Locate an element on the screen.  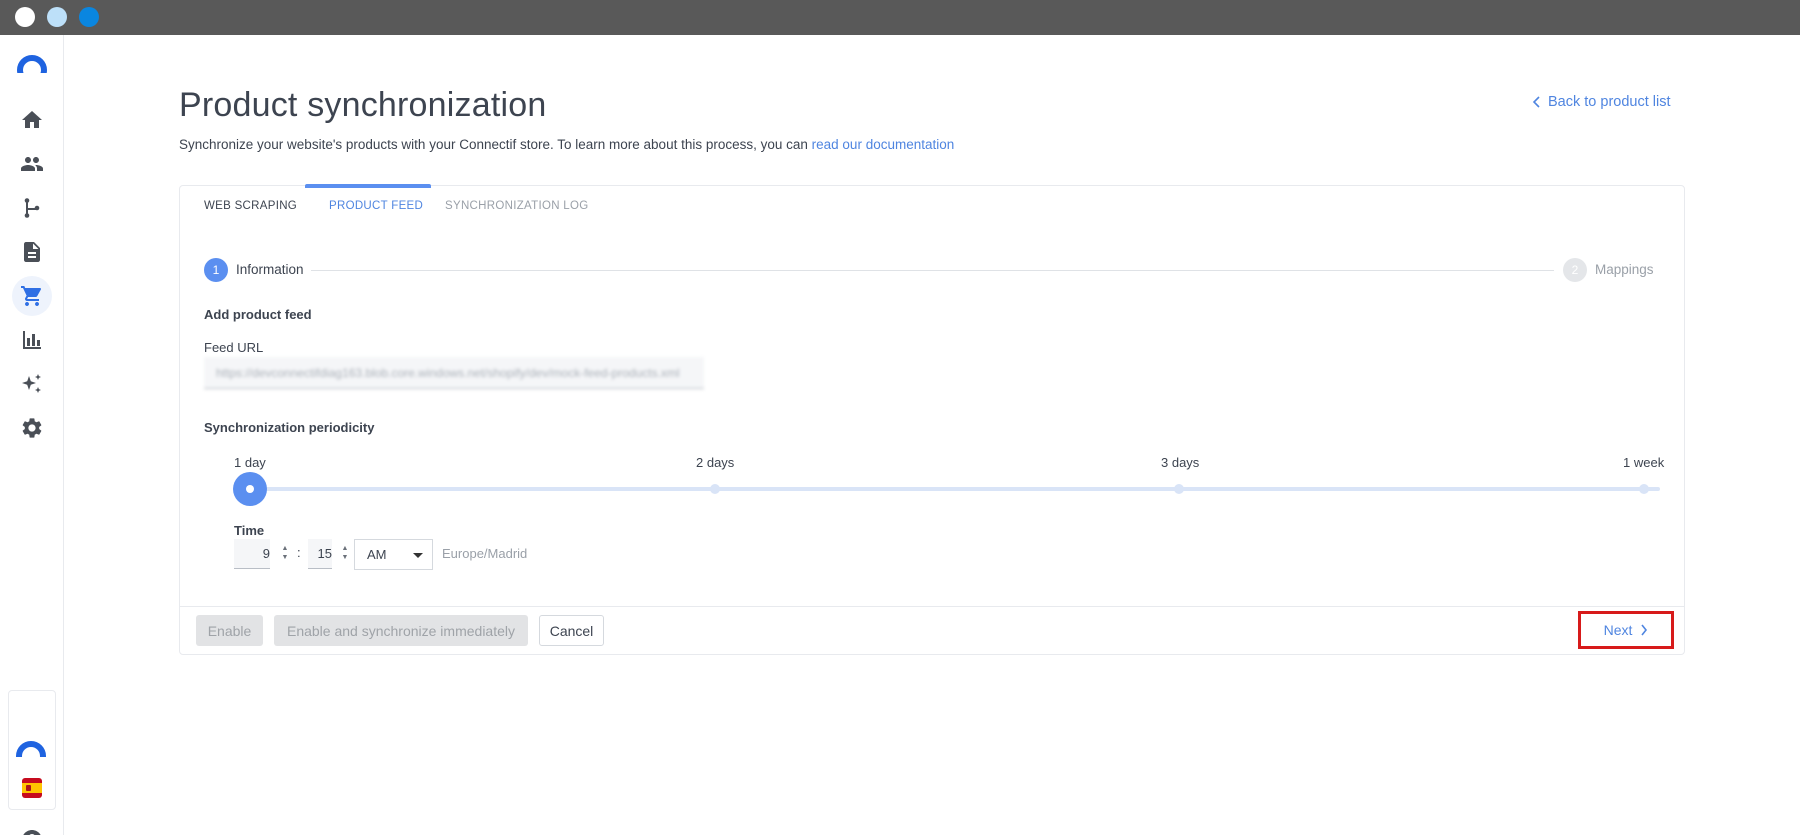
next-button: Next is located at coordinates (1626, 630).